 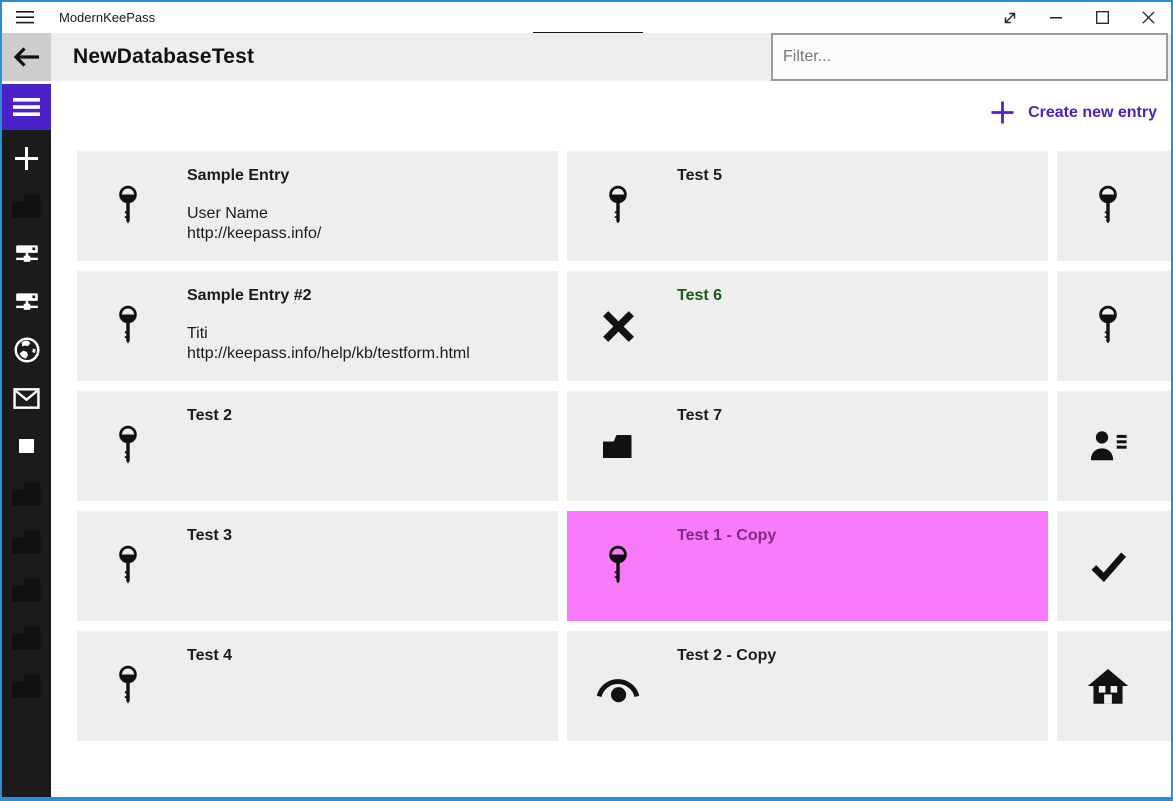 I want to click on entry-card: Test 3, so click(x=317, y=566).